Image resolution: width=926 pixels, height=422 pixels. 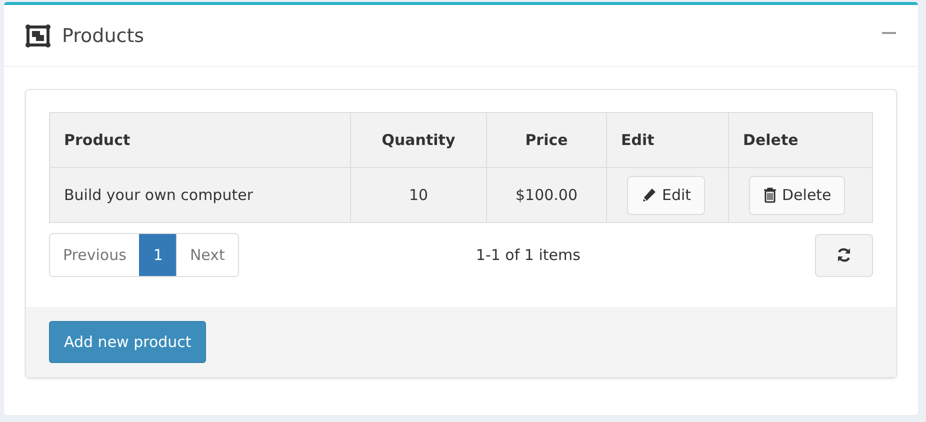 What do you see at coordinates (800, 140) in the screenshot?
I see `column-header: Delete` at bounding box center [800, 140].